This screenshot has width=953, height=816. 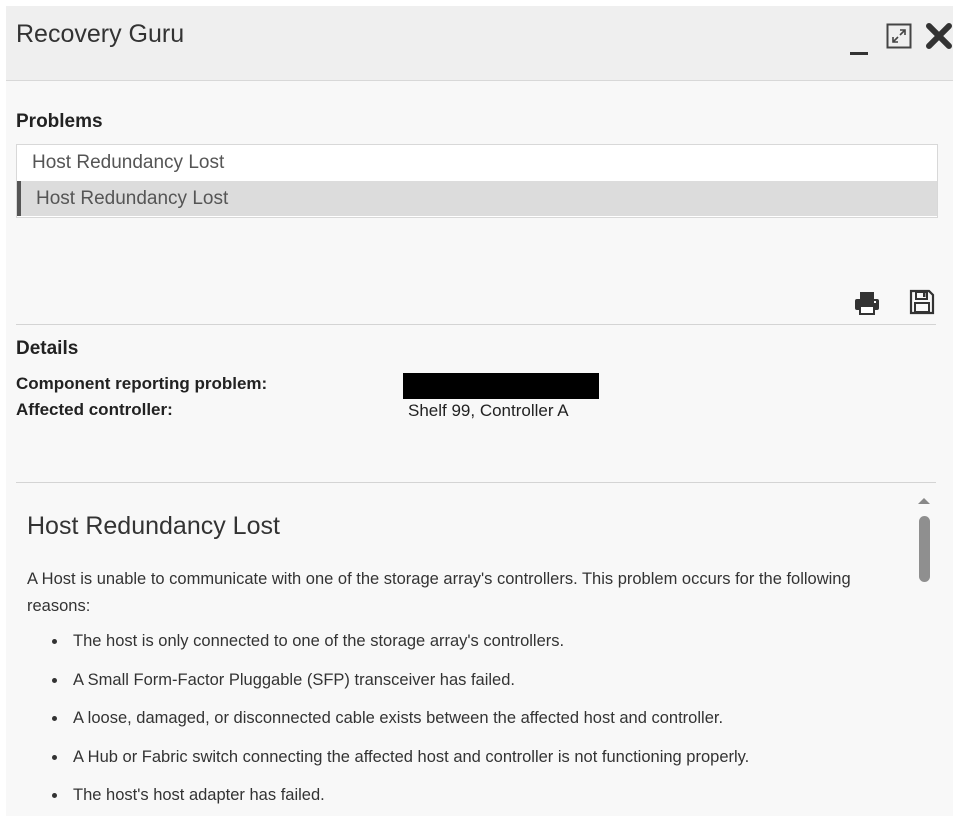 I want to click on details-heading: Details, so click(x=47, y=348).